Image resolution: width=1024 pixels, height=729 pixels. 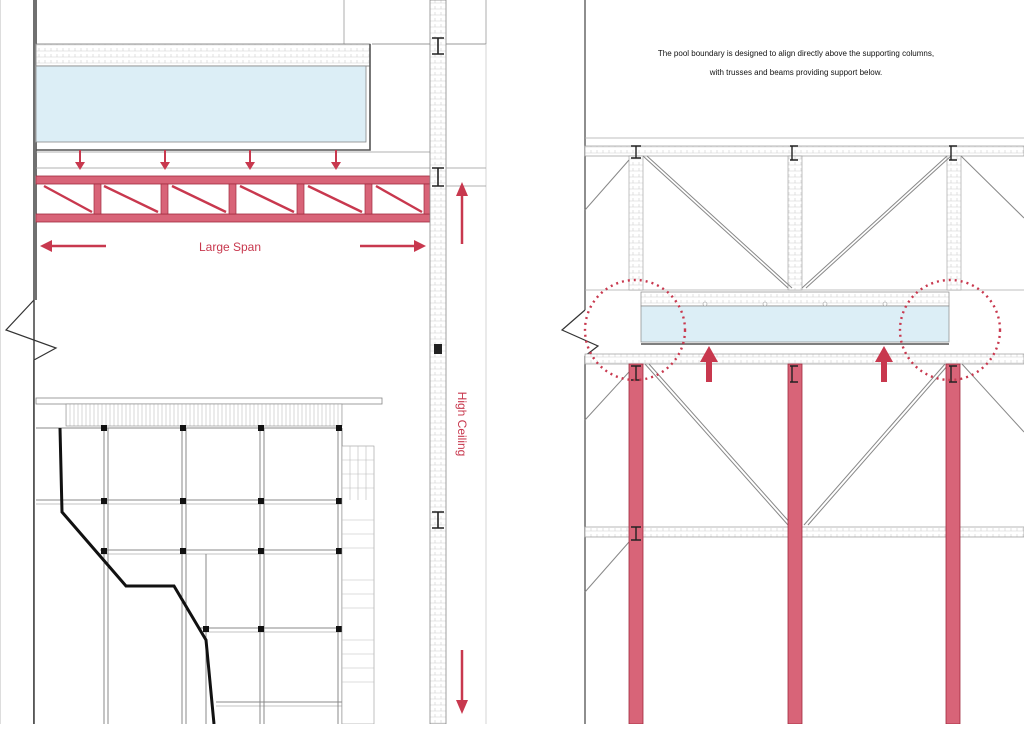 What do you see at coordinates (208, 160) in the screenshot?
I see `load-arrows` at bounding box center [208, 160].